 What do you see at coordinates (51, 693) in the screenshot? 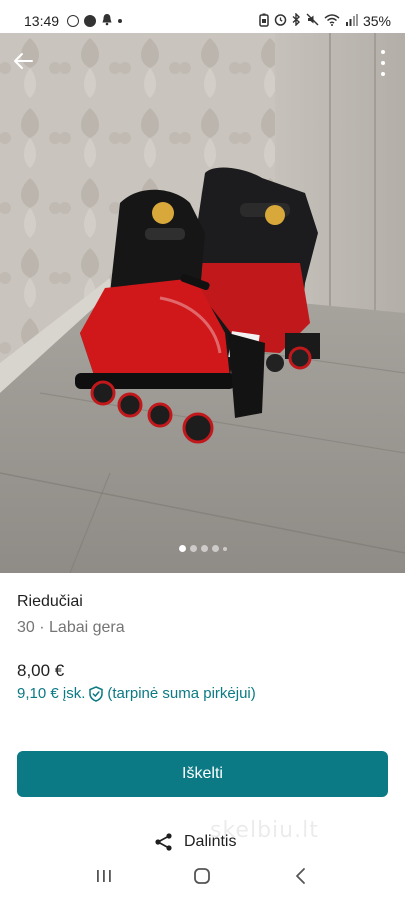
I see `buyer-price: 9,10 € įsk.` at bounding box center [51, 693].